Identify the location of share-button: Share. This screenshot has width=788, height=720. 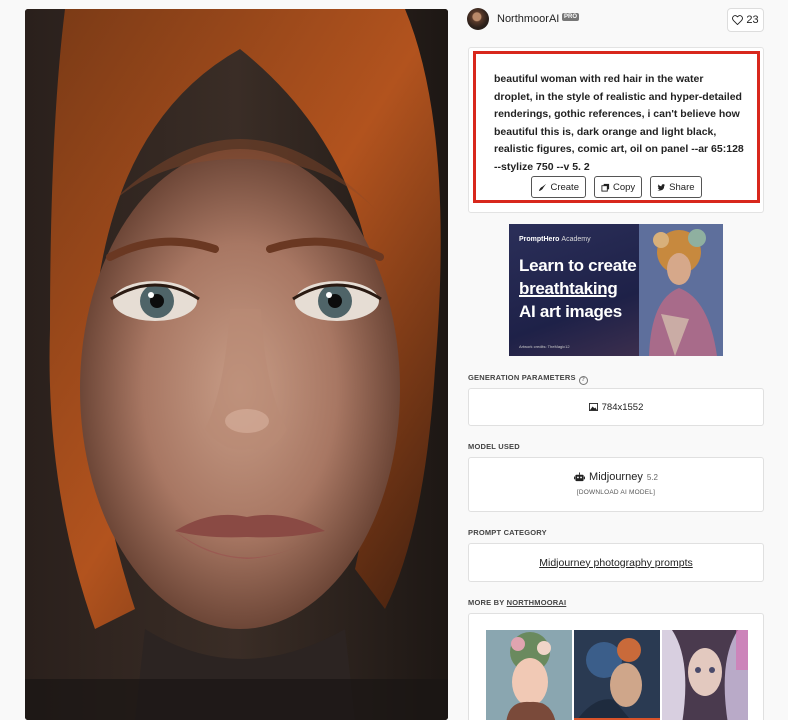
(676, 187).